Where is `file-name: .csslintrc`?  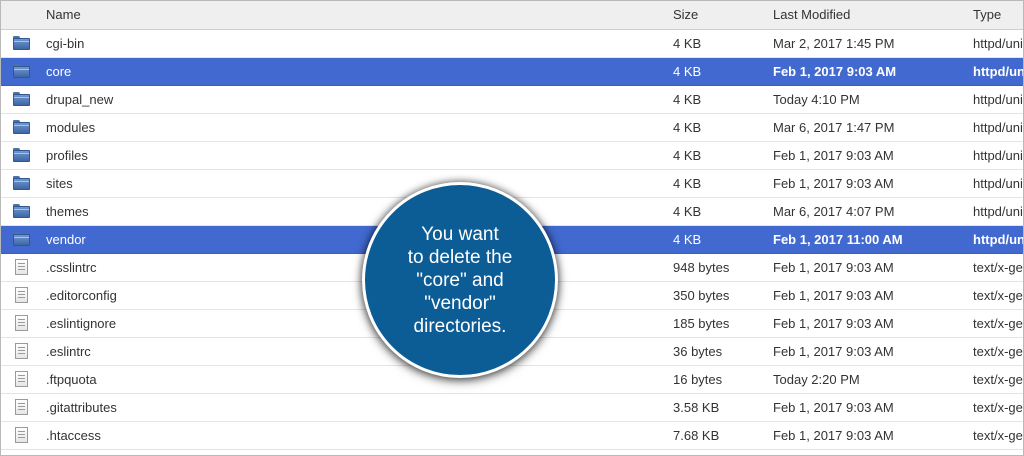 file-name: .csslintrc is located at coordinates (71, 267).